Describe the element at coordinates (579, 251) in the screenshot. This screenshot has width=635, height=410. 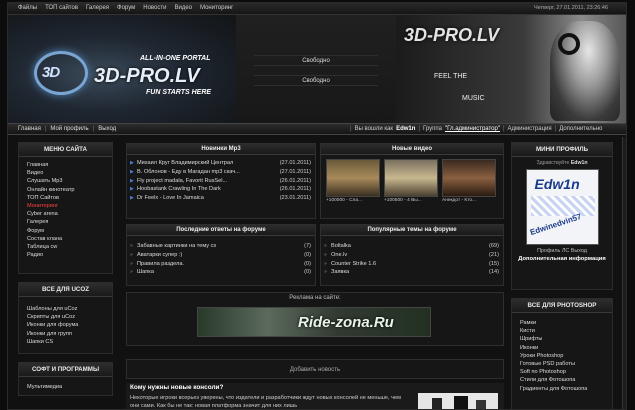
I see `logout-link: Выход` at that location.